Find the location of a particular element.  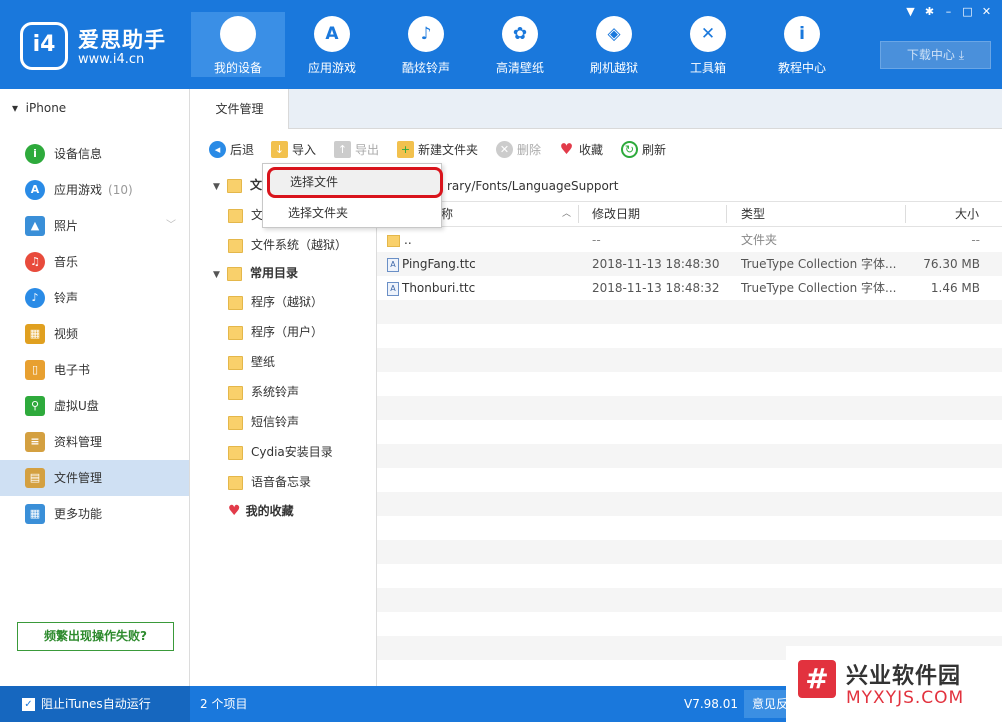

tree-label: 我的收藏 is located at coordinates (269, 511).